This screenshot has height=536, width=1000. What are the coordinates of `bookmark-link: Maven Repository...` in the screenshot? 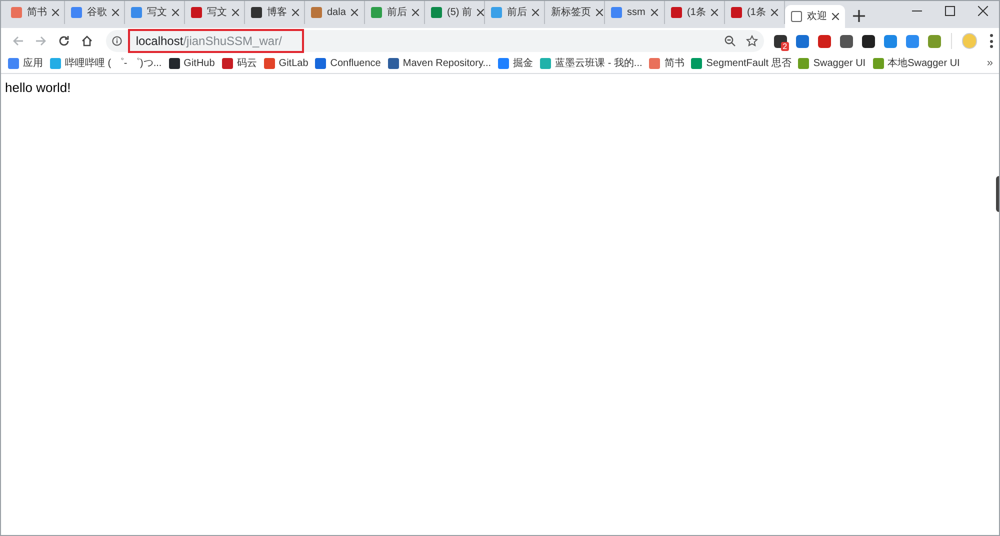 It's located at (440, 63).